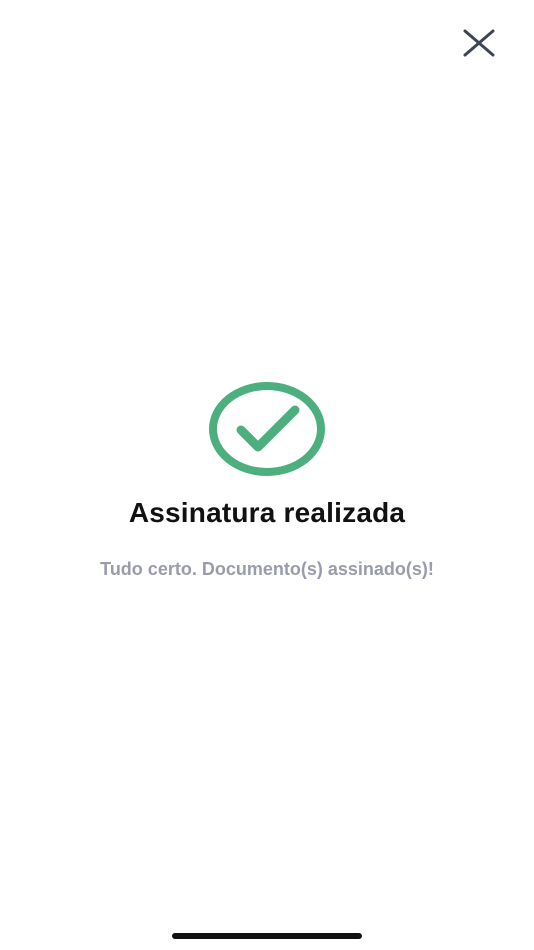 This screenshot has height=950, width=534. Describe the element at coordinates (267, 429) in the screenshot. I see `check-circle-icon` at that location.